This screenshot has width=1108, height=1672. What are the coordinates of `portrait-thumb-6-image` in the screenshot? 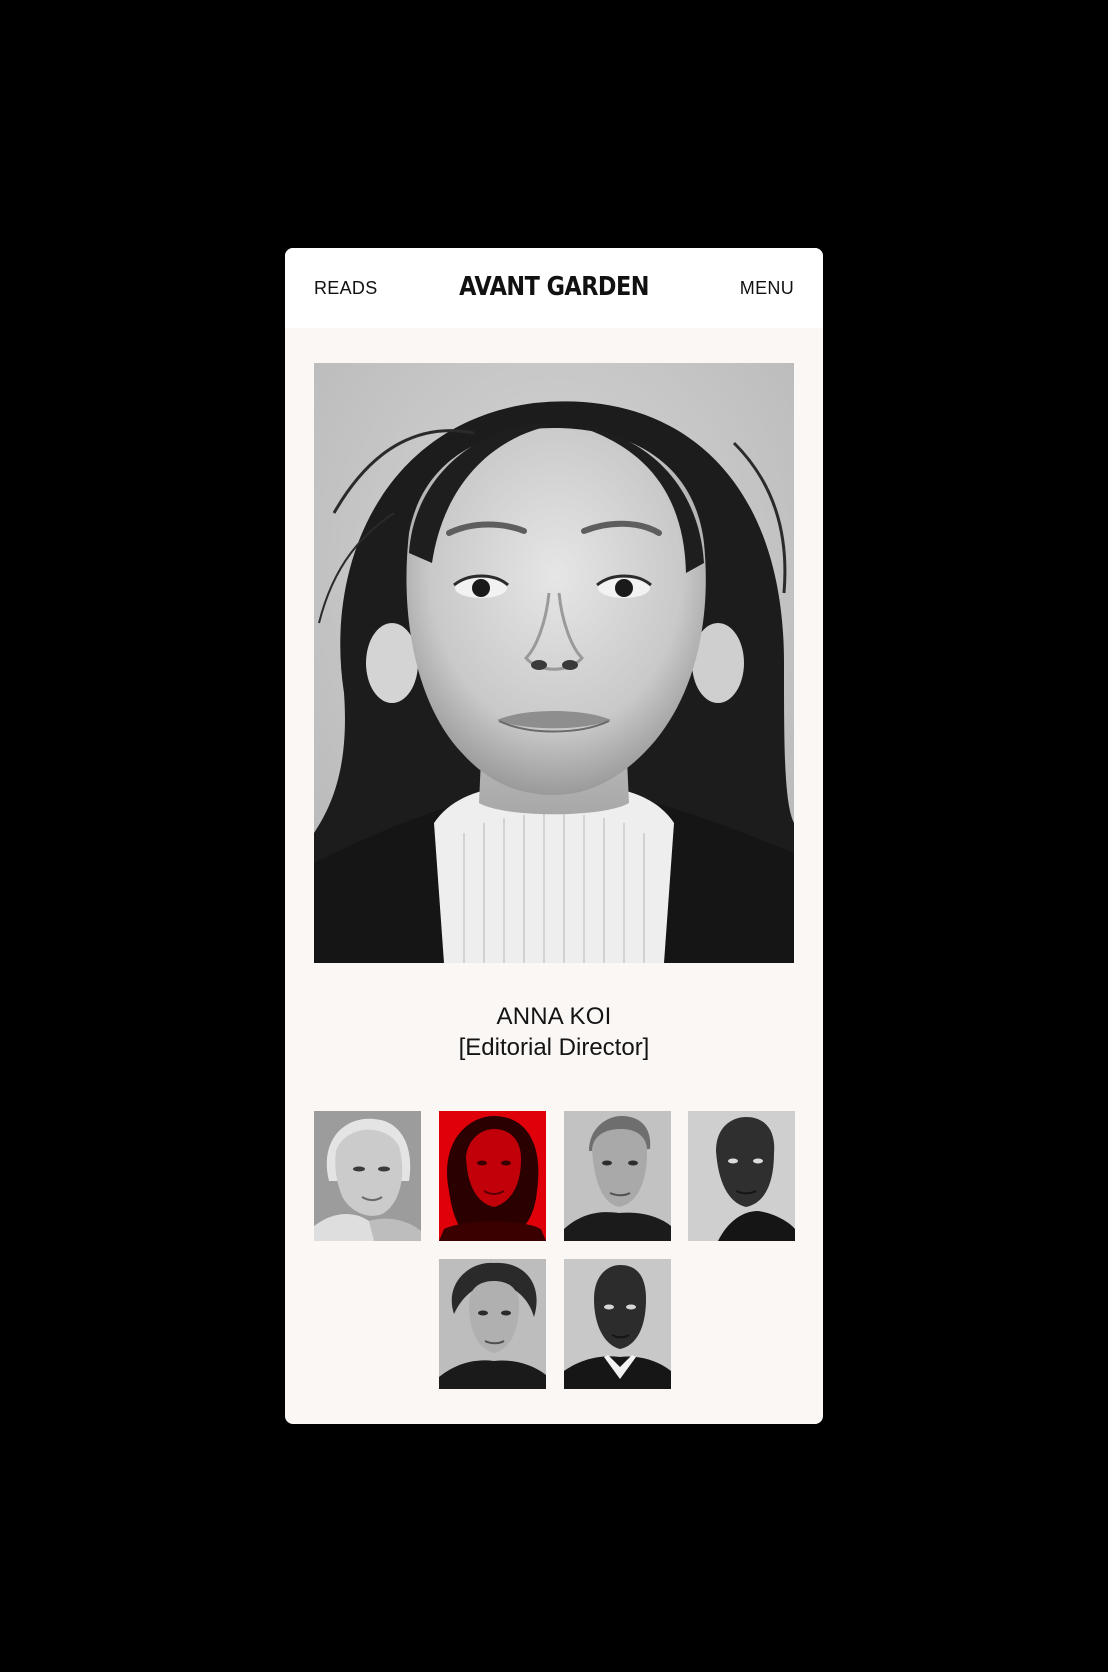 It's located at (617, 1324).